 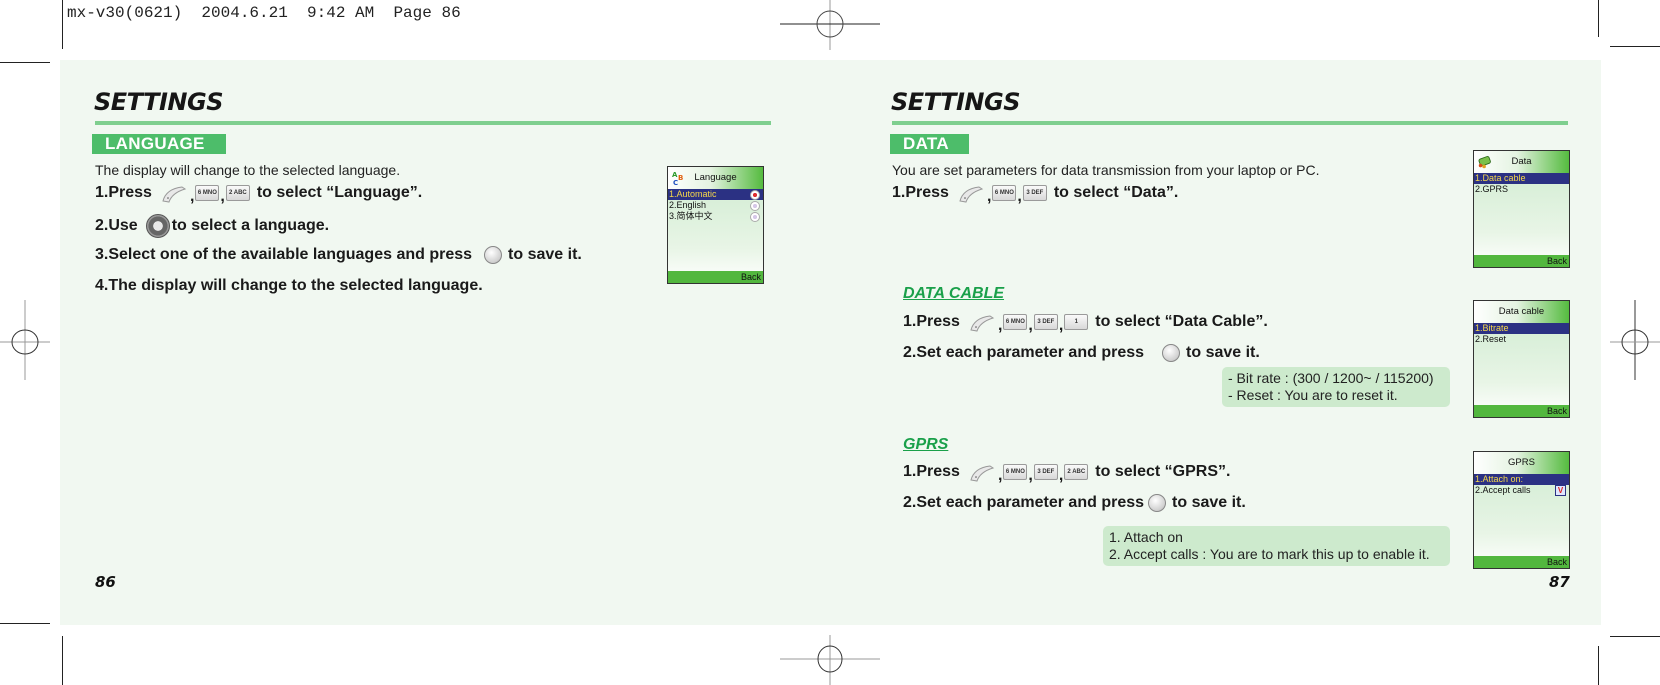 What do you see at coordinates (1116, 192) in the screenshot?
I see `step-suffix: to select “Data”.` at bounding box center [1116, 192].